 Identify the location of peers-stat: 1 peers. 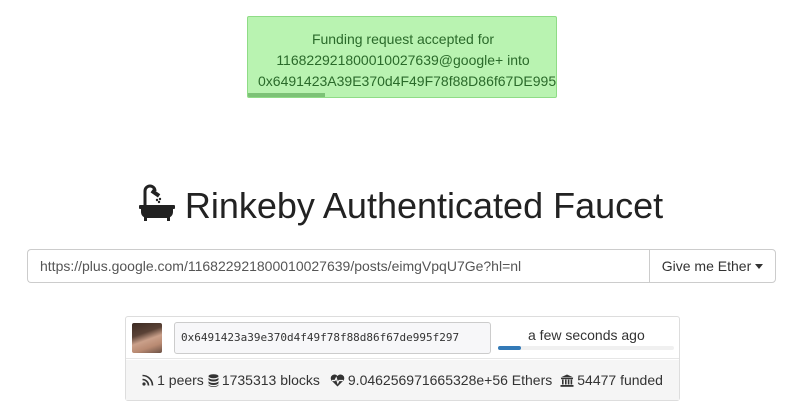
(173, 380).